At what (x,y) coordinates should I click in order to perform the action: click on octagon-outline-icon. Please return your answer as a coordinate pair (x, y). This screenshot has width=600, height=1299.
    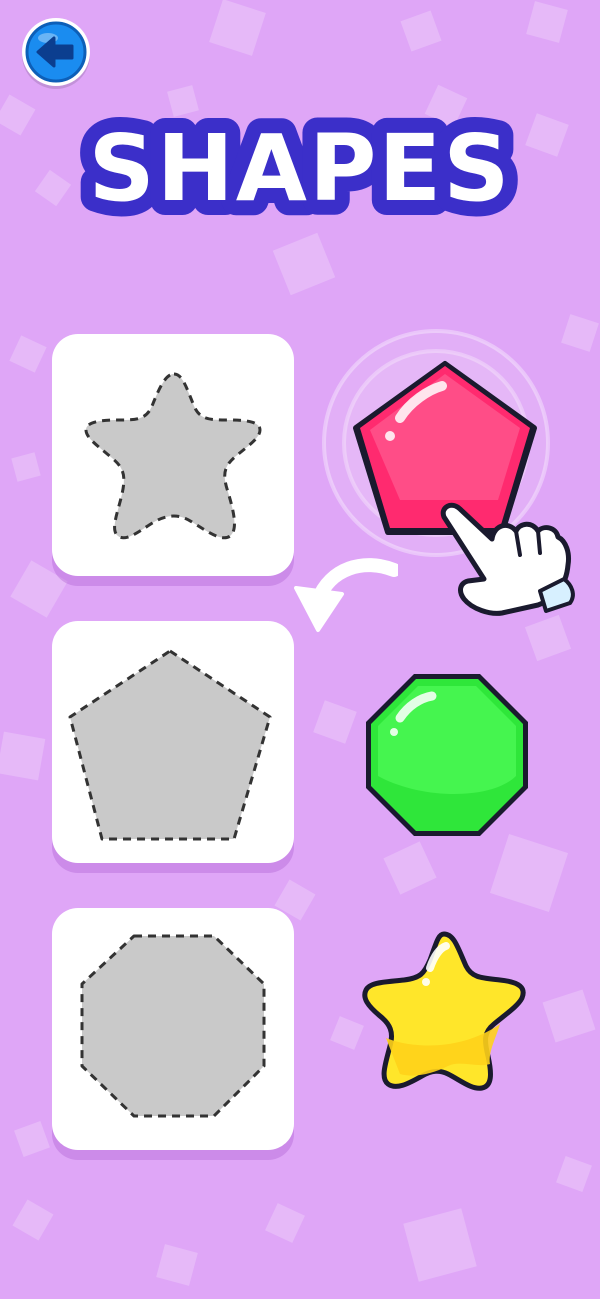
    Looking at the image, I should click on (173, 1026).